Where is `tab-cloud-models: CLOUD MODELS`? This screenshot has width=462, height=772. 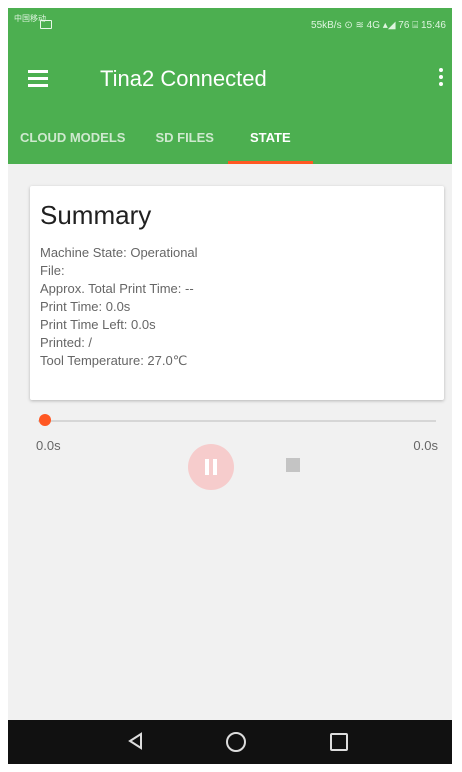 tab-cloud-models: CLOUD MODELS is located at coordinates (72, 139).